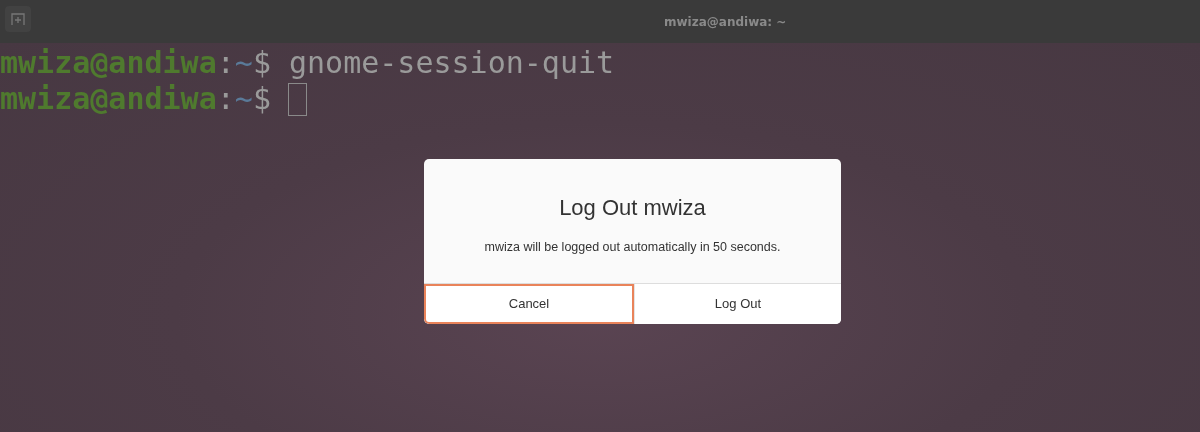  I want to click on terminal-line: mwiza@andiwa:~$, so click(135, 99).